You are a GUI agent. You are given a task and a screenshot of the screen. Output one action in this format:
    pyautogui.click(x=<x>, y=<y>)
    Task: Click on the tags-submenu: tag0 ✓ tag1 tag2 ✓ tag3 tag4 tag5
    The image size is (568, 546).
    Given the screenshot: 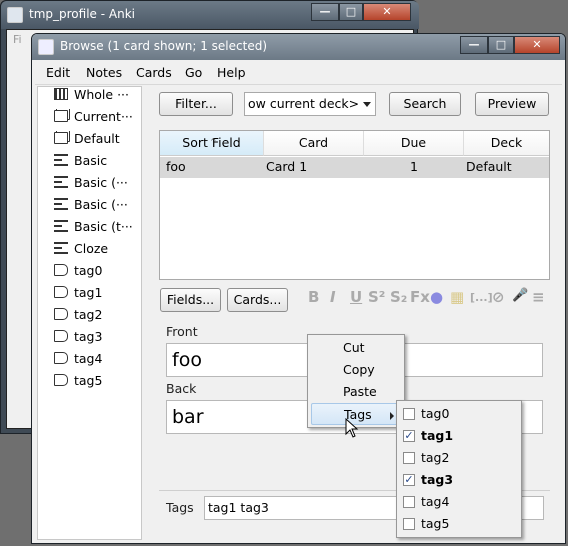 What is the action you would take?
    pyautogui.click(x=459, y=469)
    